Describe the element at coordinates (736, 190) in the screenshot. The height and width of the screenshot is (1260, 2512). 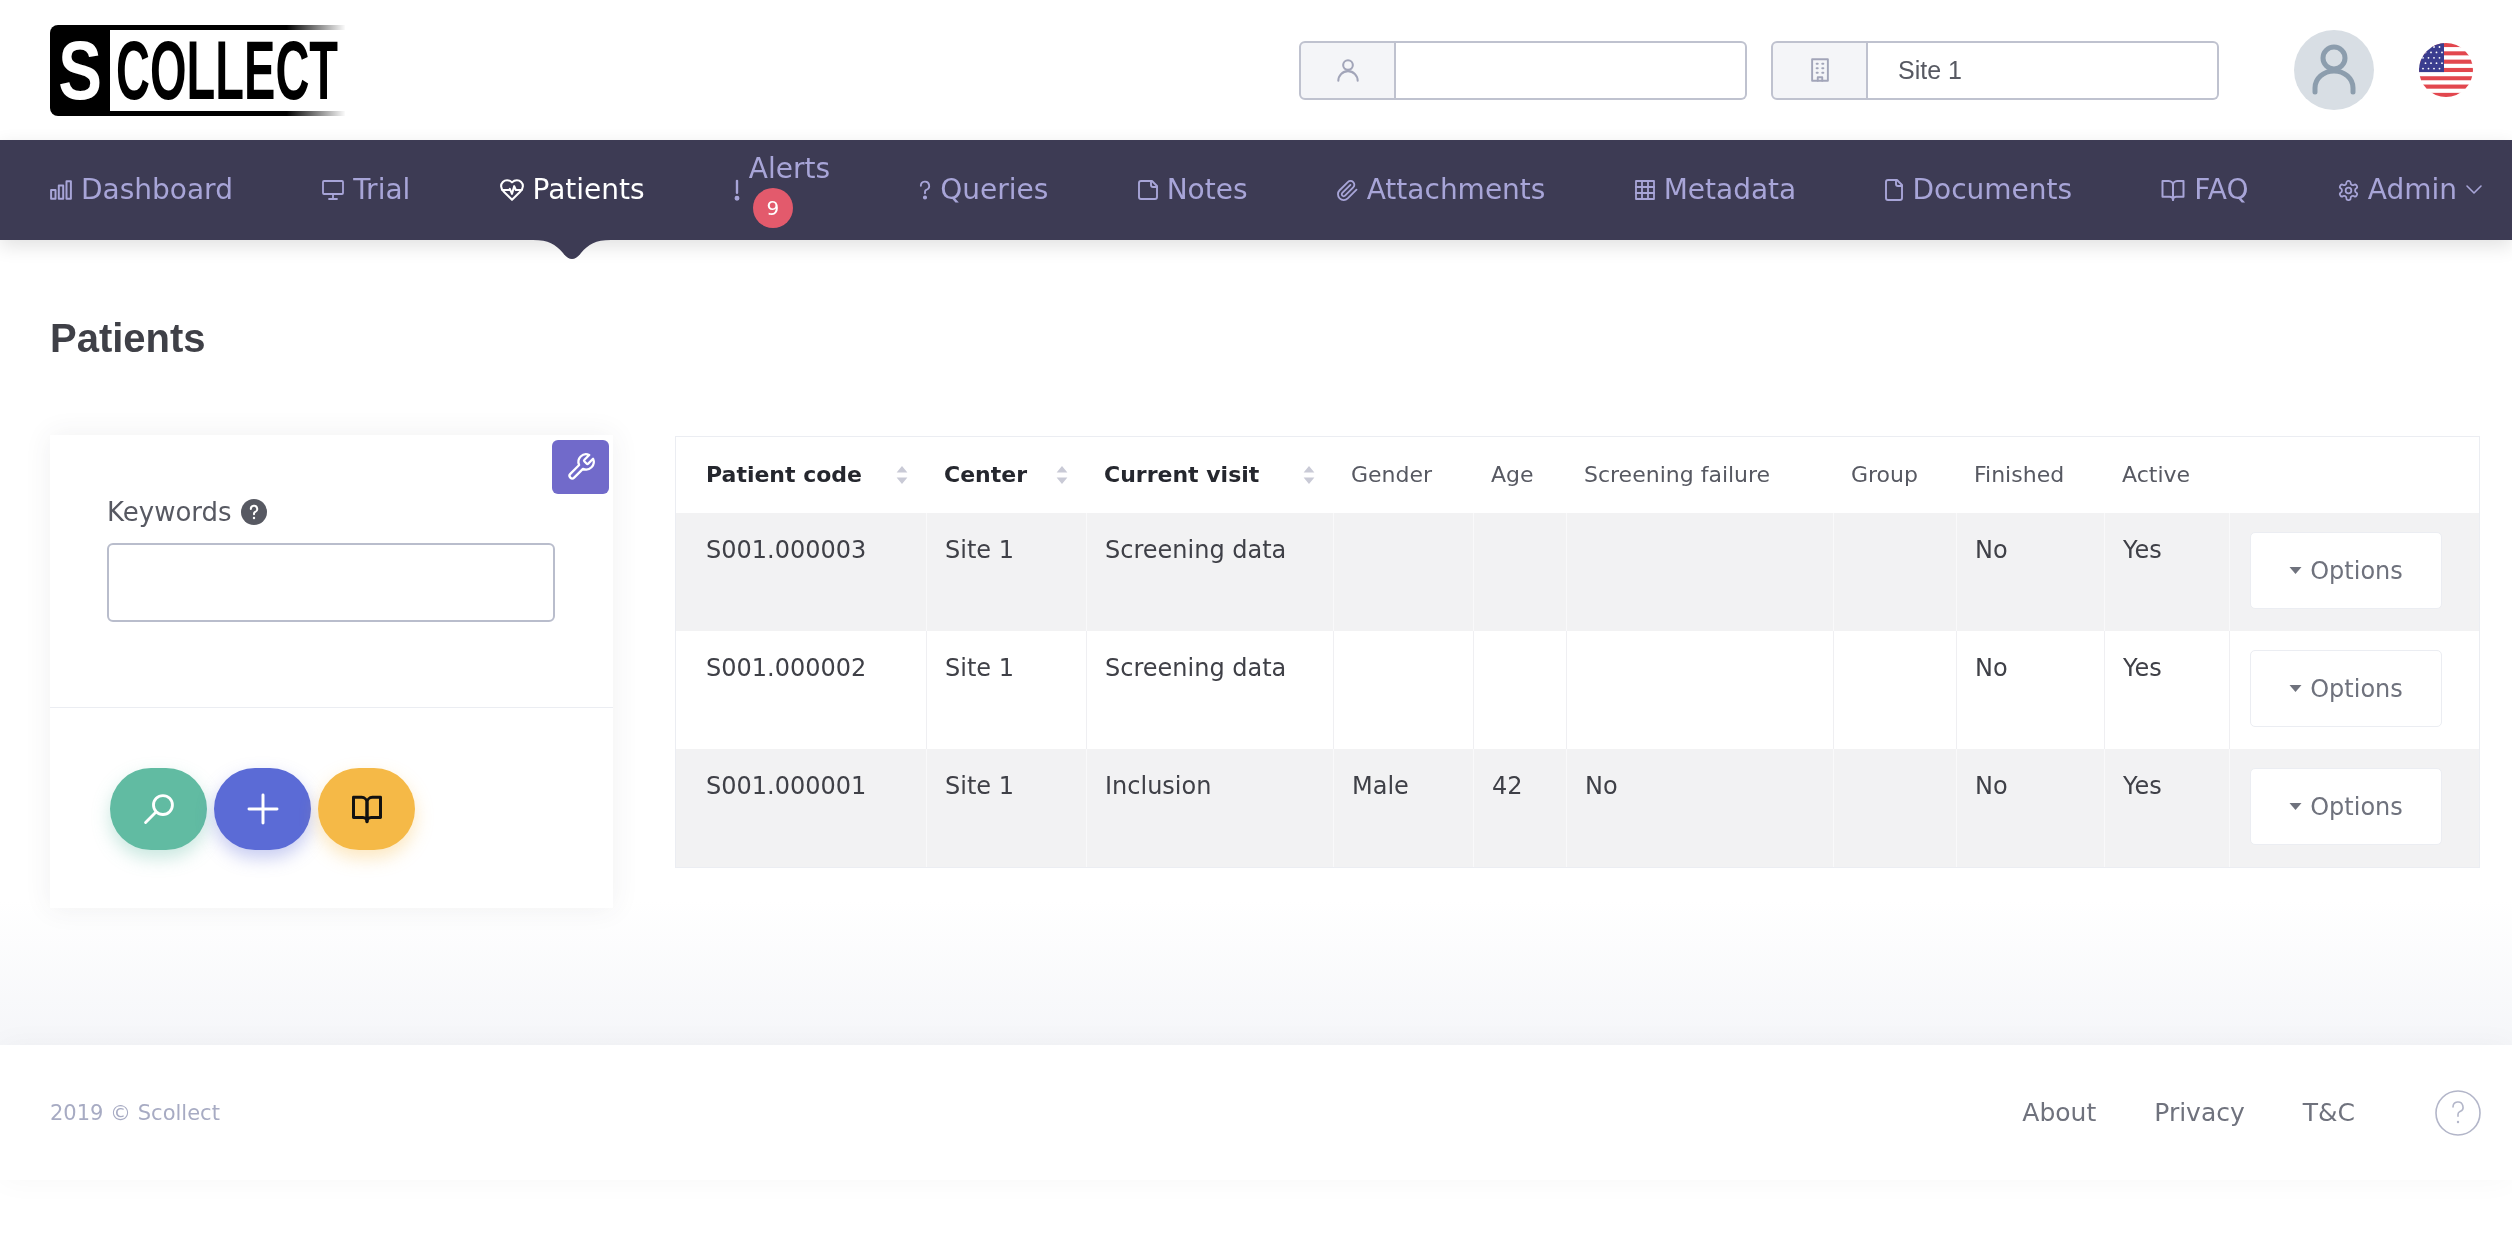
I see `exclamation-icon` at that location.